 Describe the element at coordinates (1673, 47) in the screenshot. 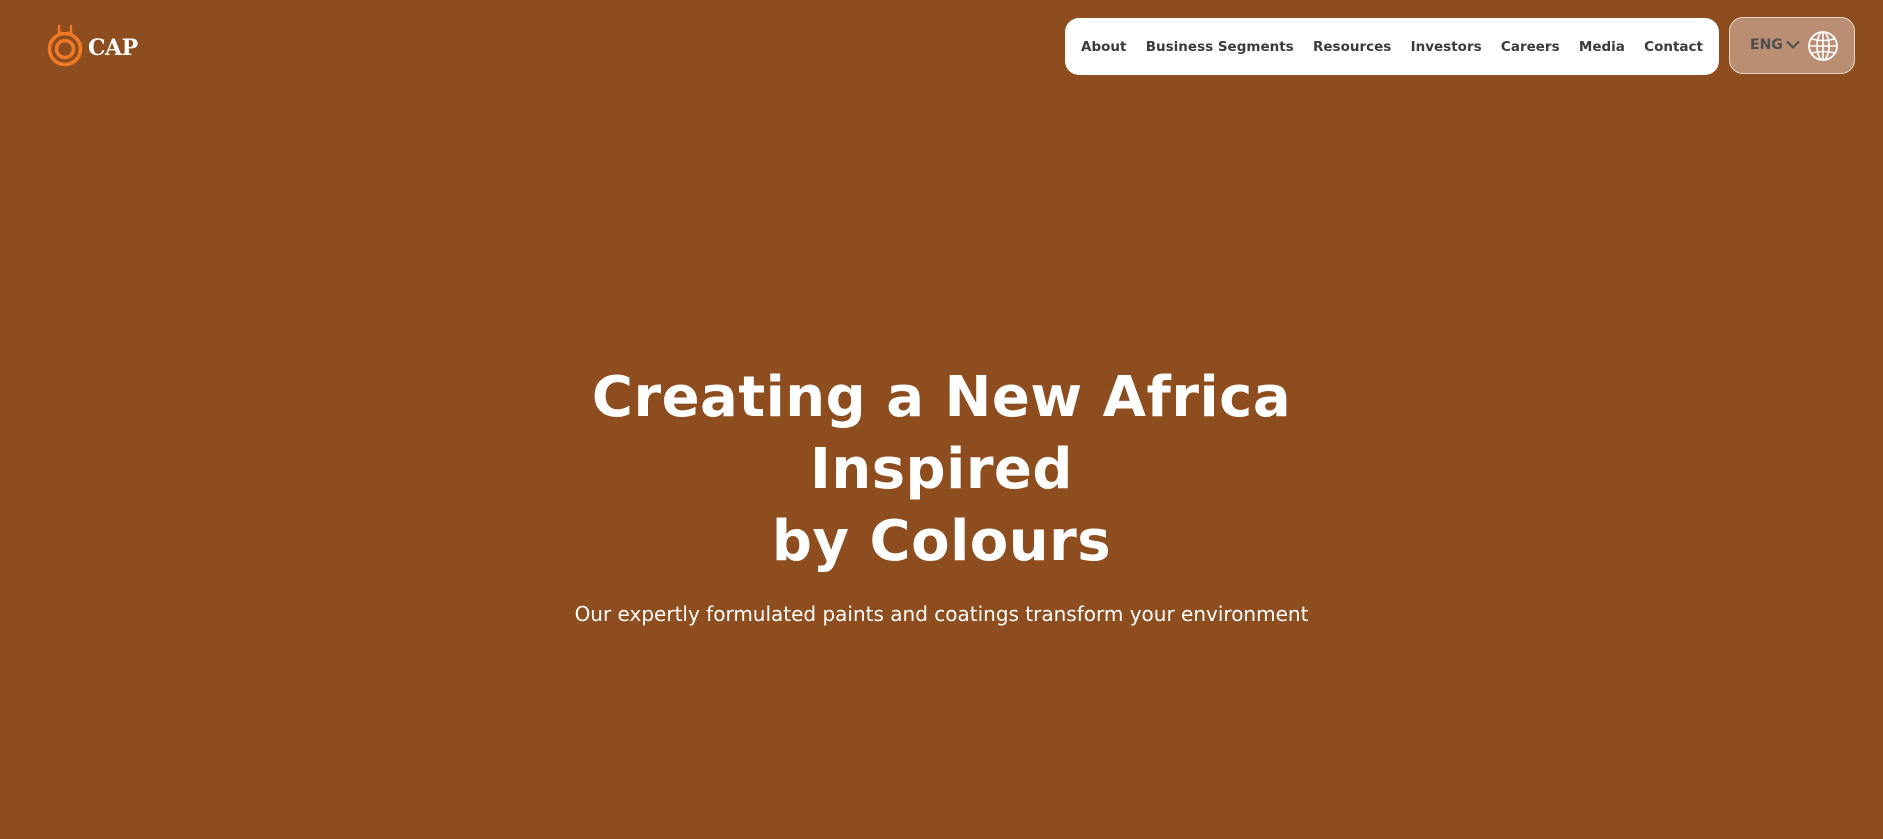

I see `nav-item-contact: Contact` at that location.